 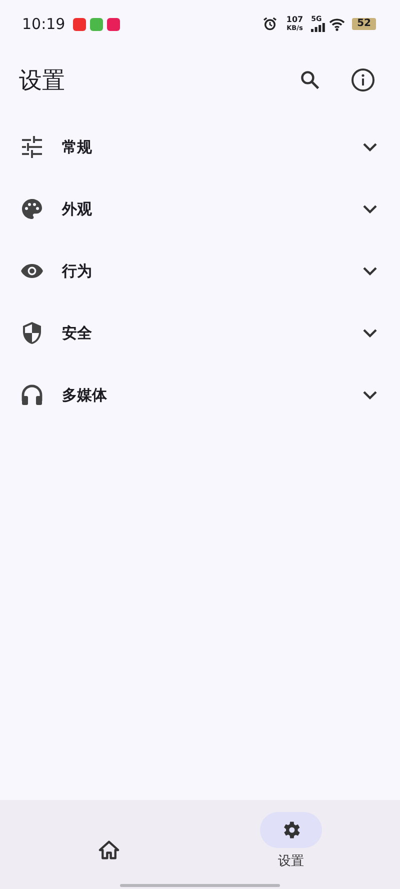 What do you see at coordinates (77, 209) in the screenshot?
I see `section-label: 外观` at bounding box center [77, 209].